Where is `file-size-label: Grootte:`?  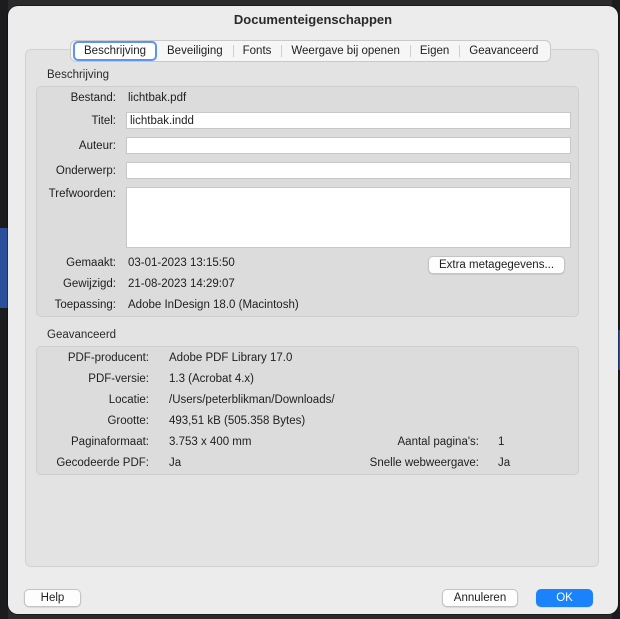 file-size-label: Grootte: is located at coordinates (128, 421).